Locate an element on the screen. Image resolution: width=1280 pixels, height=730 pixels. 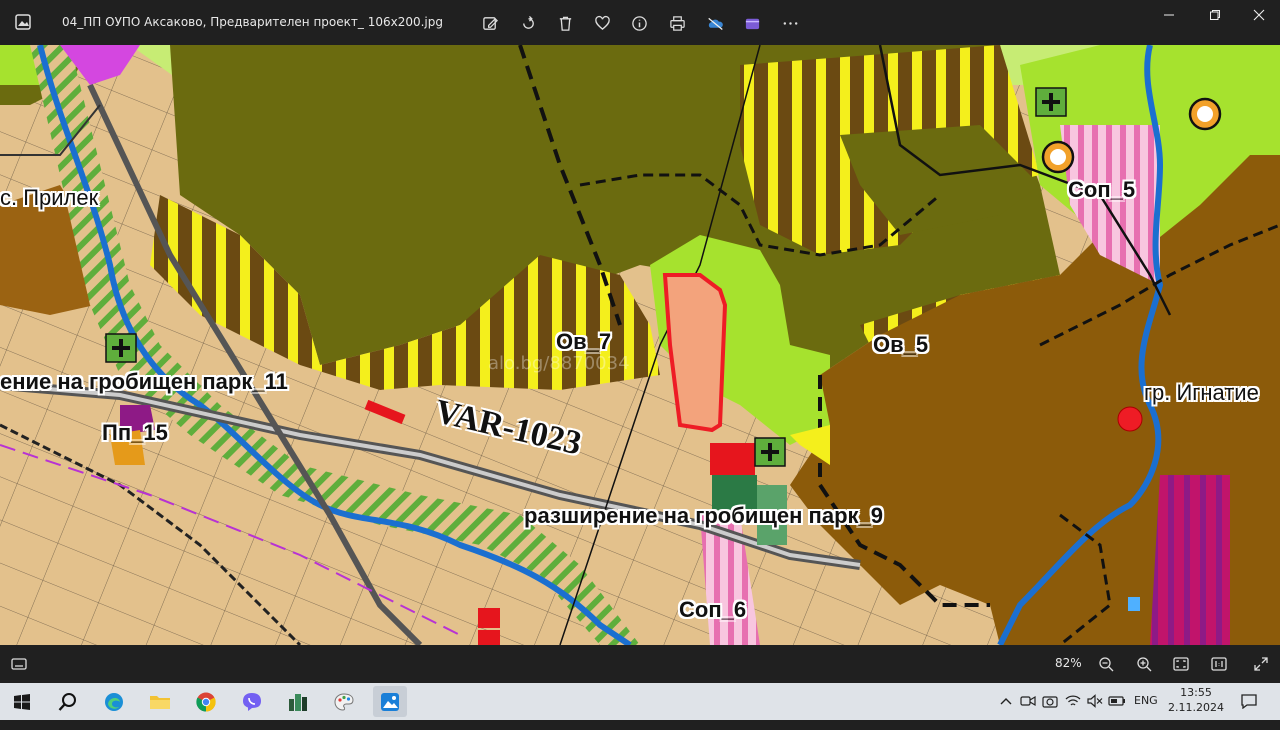
delete-icon is located at coordinates (565, 23).